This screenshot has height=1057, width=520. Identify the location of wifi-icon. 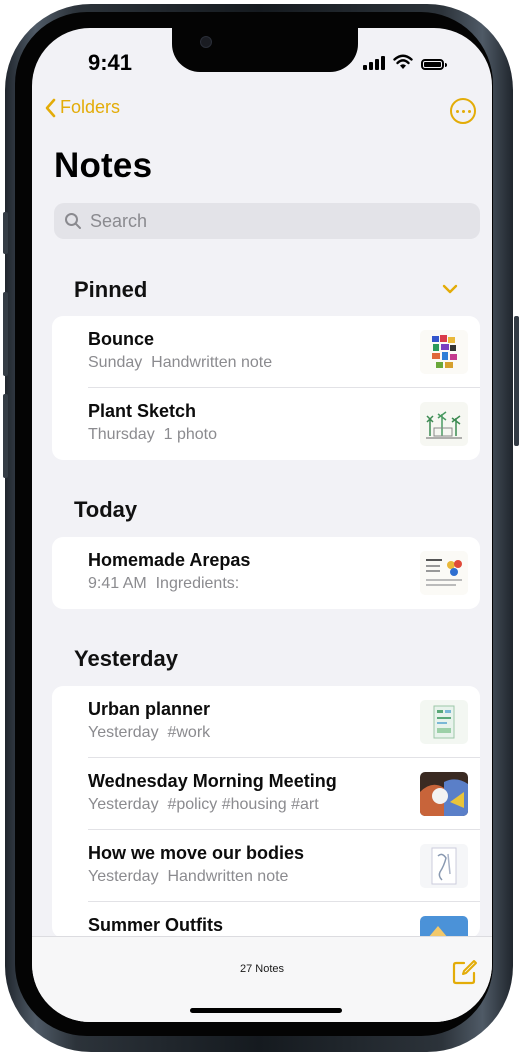
(403, 61).